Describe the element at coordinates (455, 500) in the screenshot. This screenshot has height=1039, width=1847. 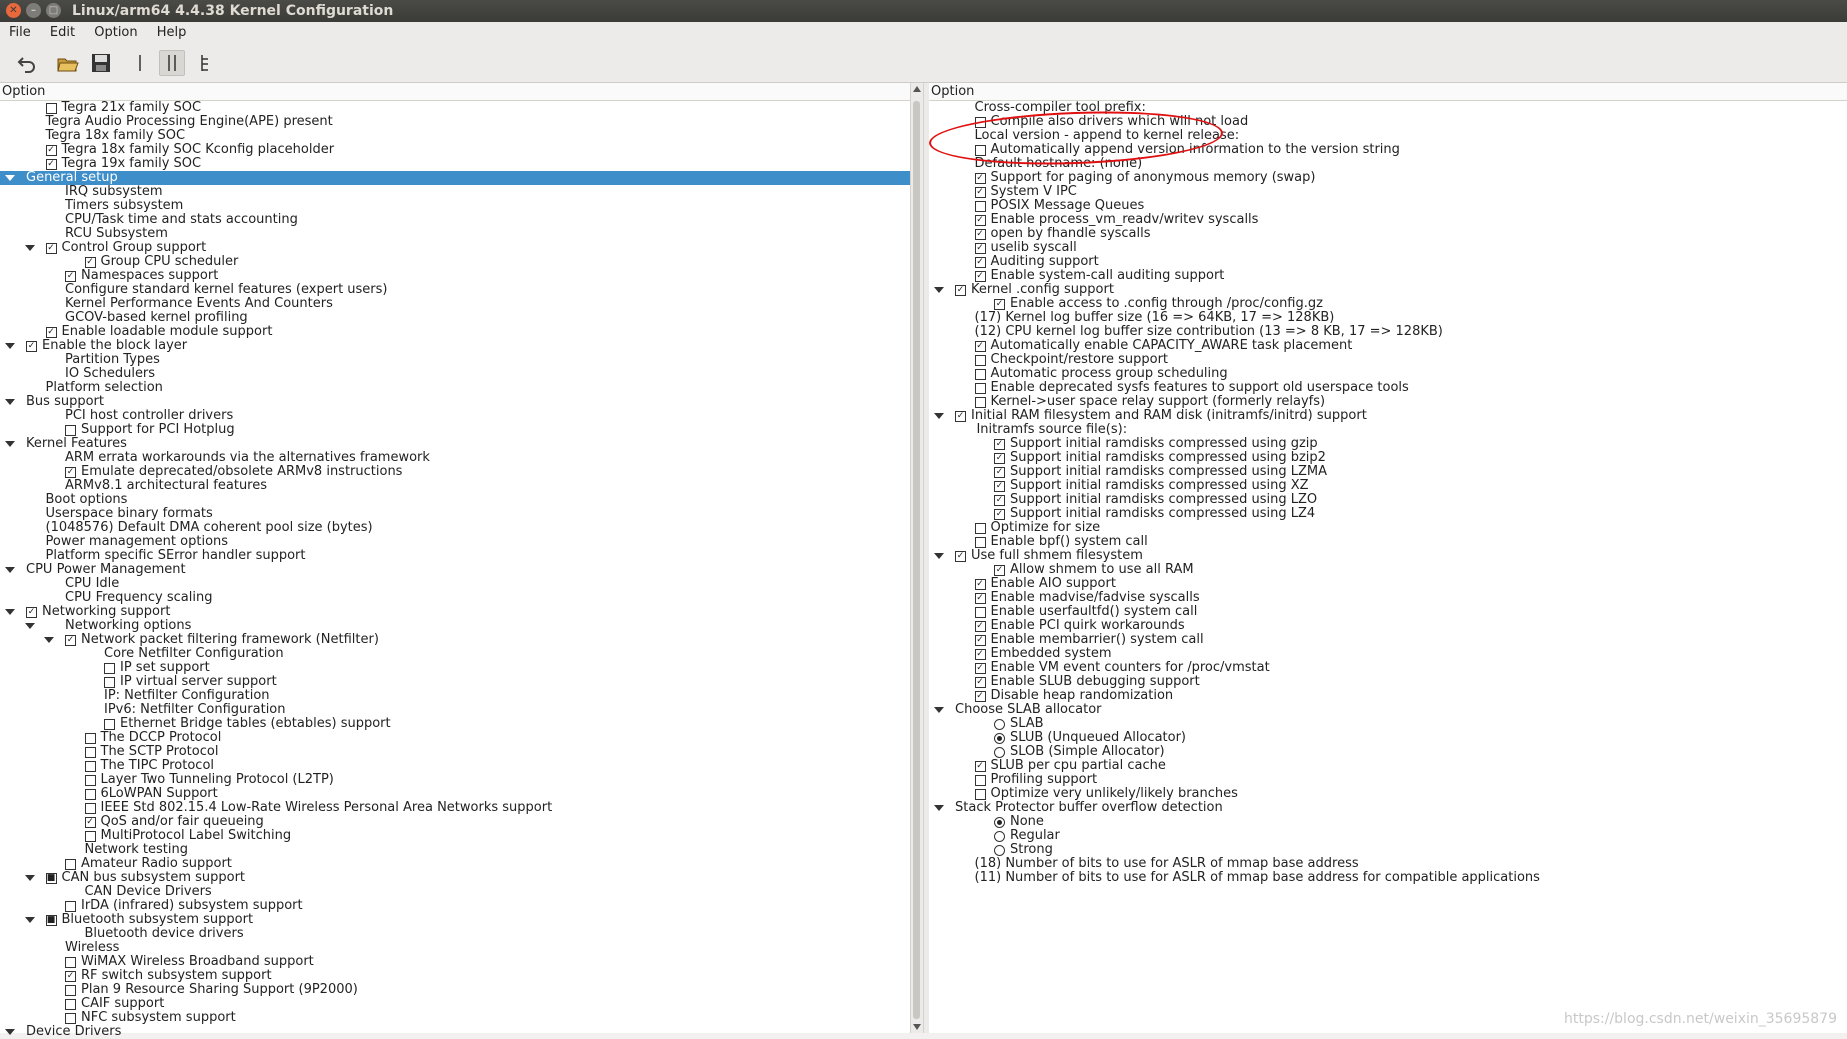
I see `option-row: Boot options` at that location.